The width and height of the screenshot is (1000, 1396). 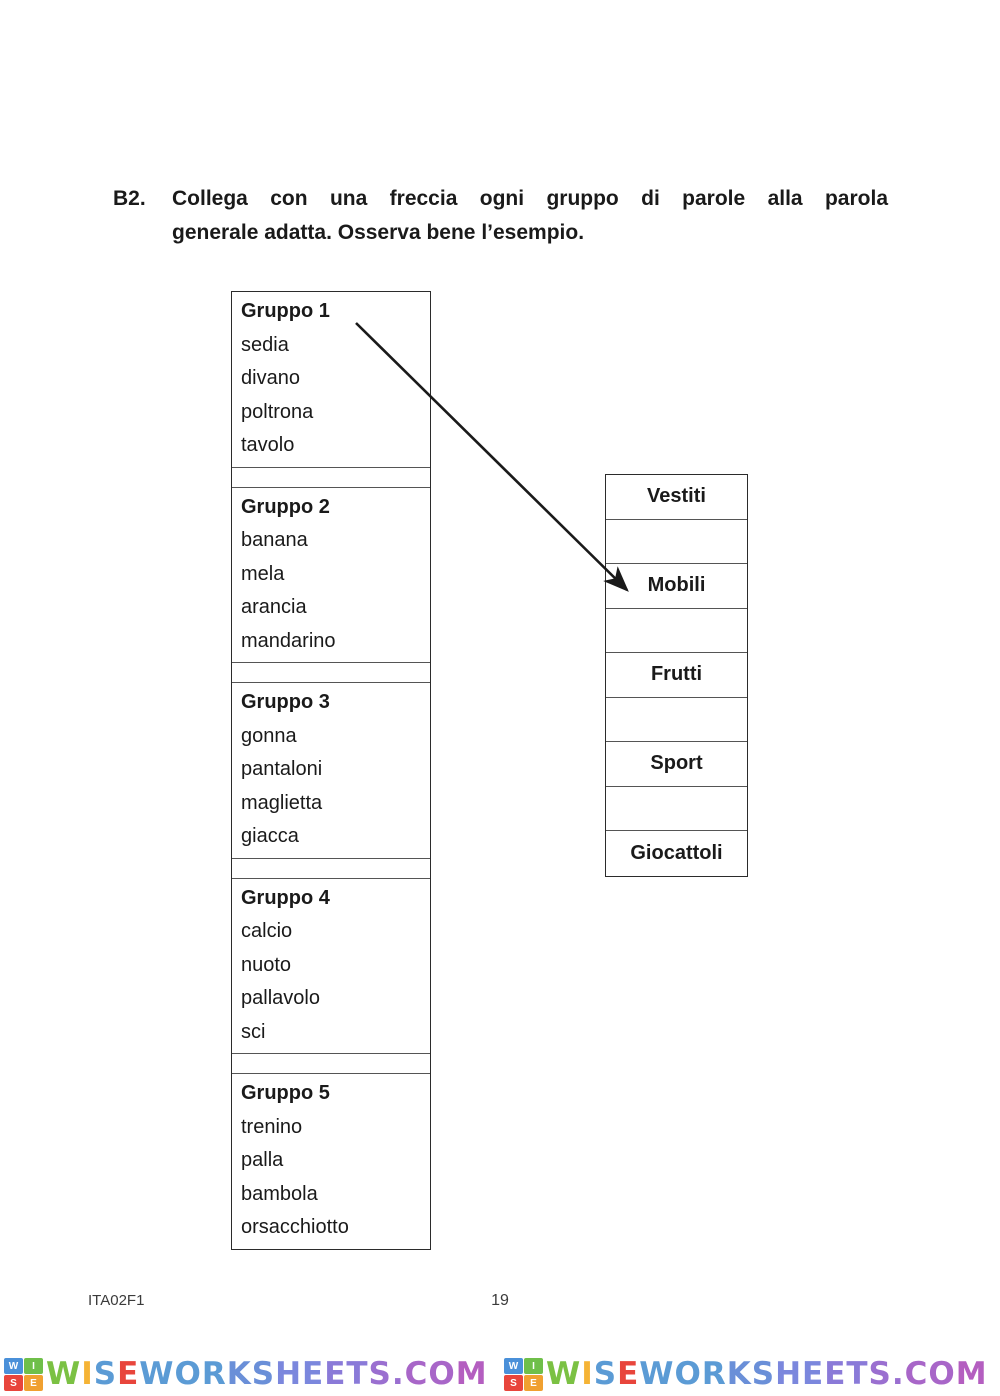 I want to click on group-word: divano, so click(x=270, y=378).